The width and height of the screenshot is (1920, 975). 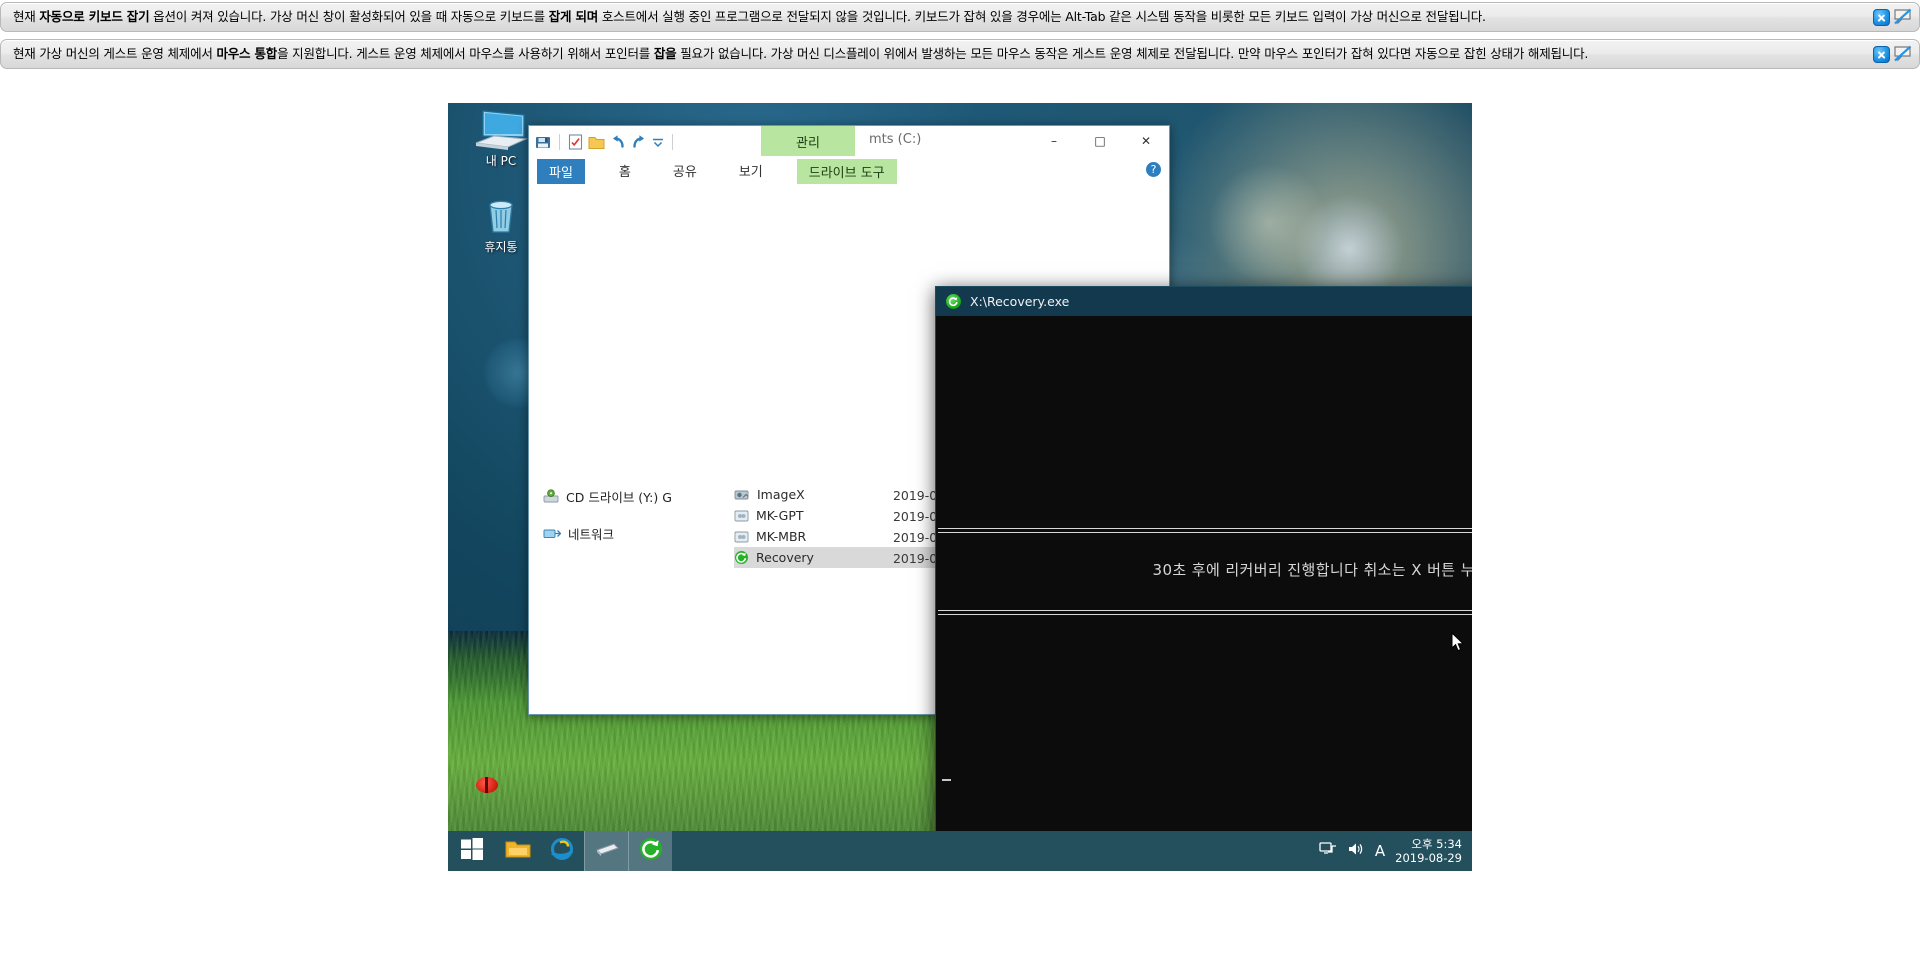 What do you see at coordinates (1204, 301) in the screenshot?
I see `console-titlebar: X:\Recovery.exe – □ ✕` at bounding box center [1204, 301].